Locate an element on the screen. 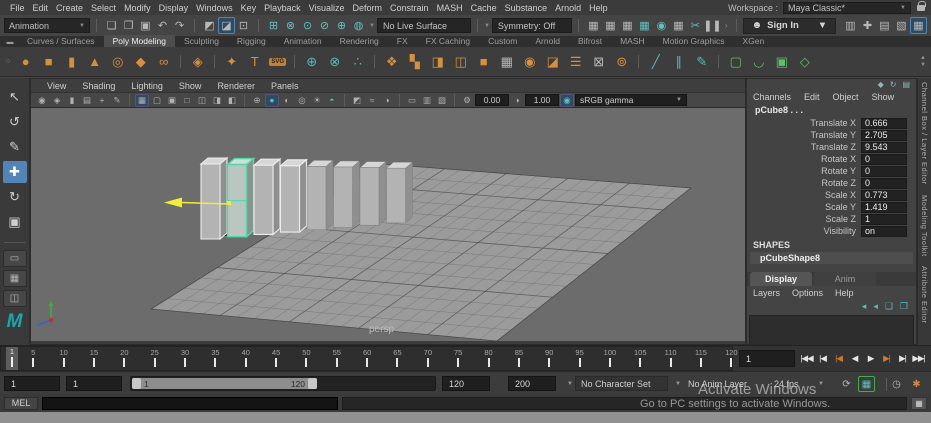 The width and height of the screenshot is (931, 423). combine-icon: ❖ is located at coordinates (391, 61).